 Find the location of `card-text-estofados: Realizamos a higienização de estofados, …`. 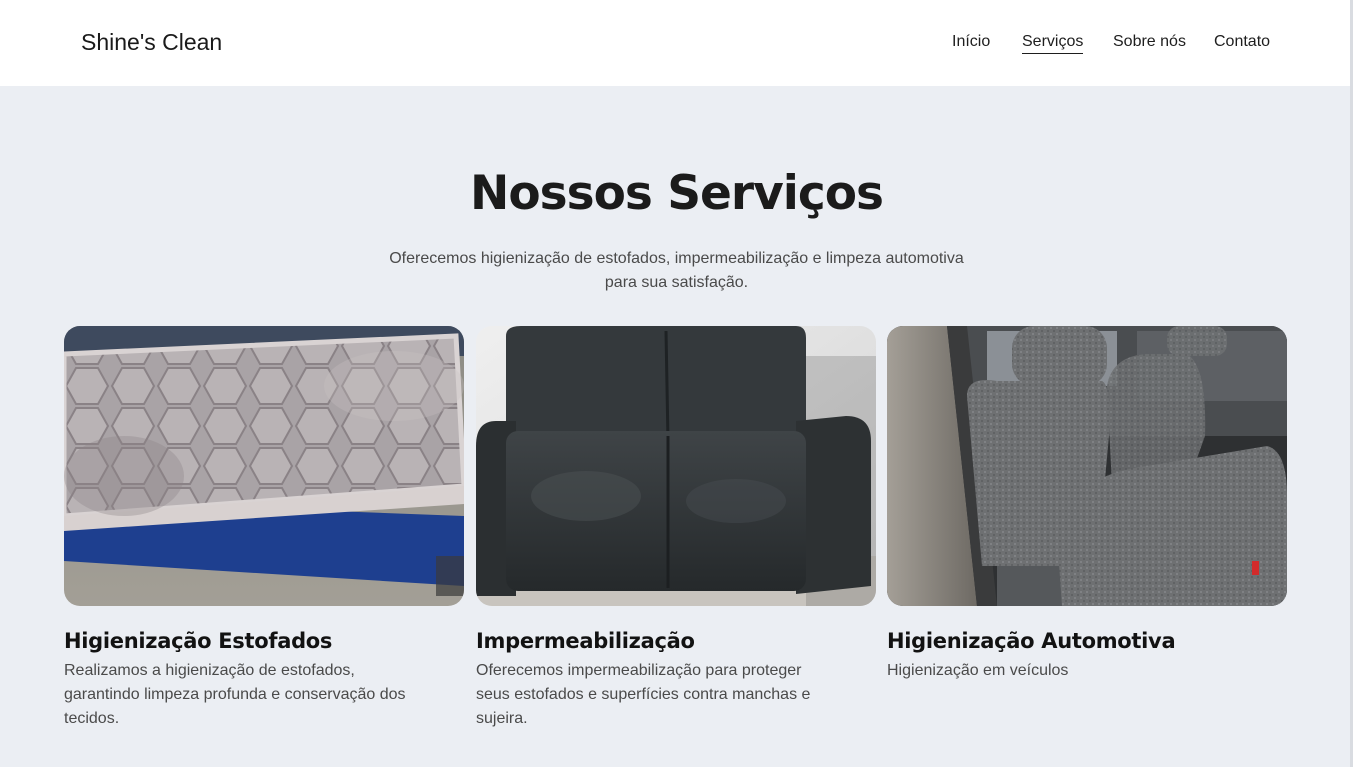

card-text-estofados: Realizamos a higienização de estofados, … is located at coordinates (235, 694).